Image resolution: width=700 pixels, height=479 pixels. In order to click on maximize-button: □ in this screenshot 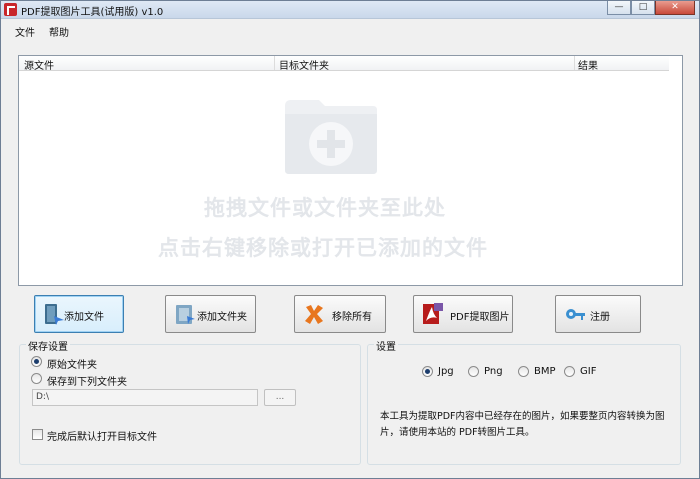, I will do `click(643, 8)`.